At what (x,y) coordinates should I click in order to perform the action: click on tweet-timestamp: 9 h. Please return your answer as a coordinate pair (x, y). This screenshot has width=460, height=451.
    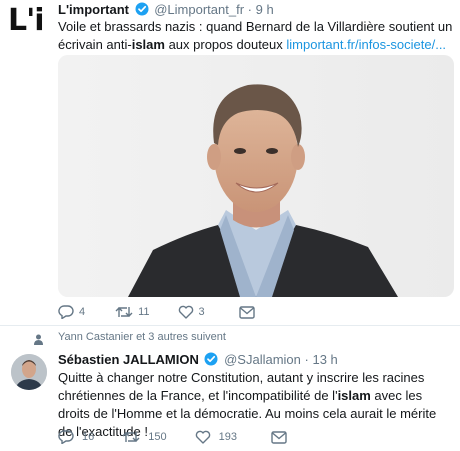
    Looking at the image, I should click on (265, 9).